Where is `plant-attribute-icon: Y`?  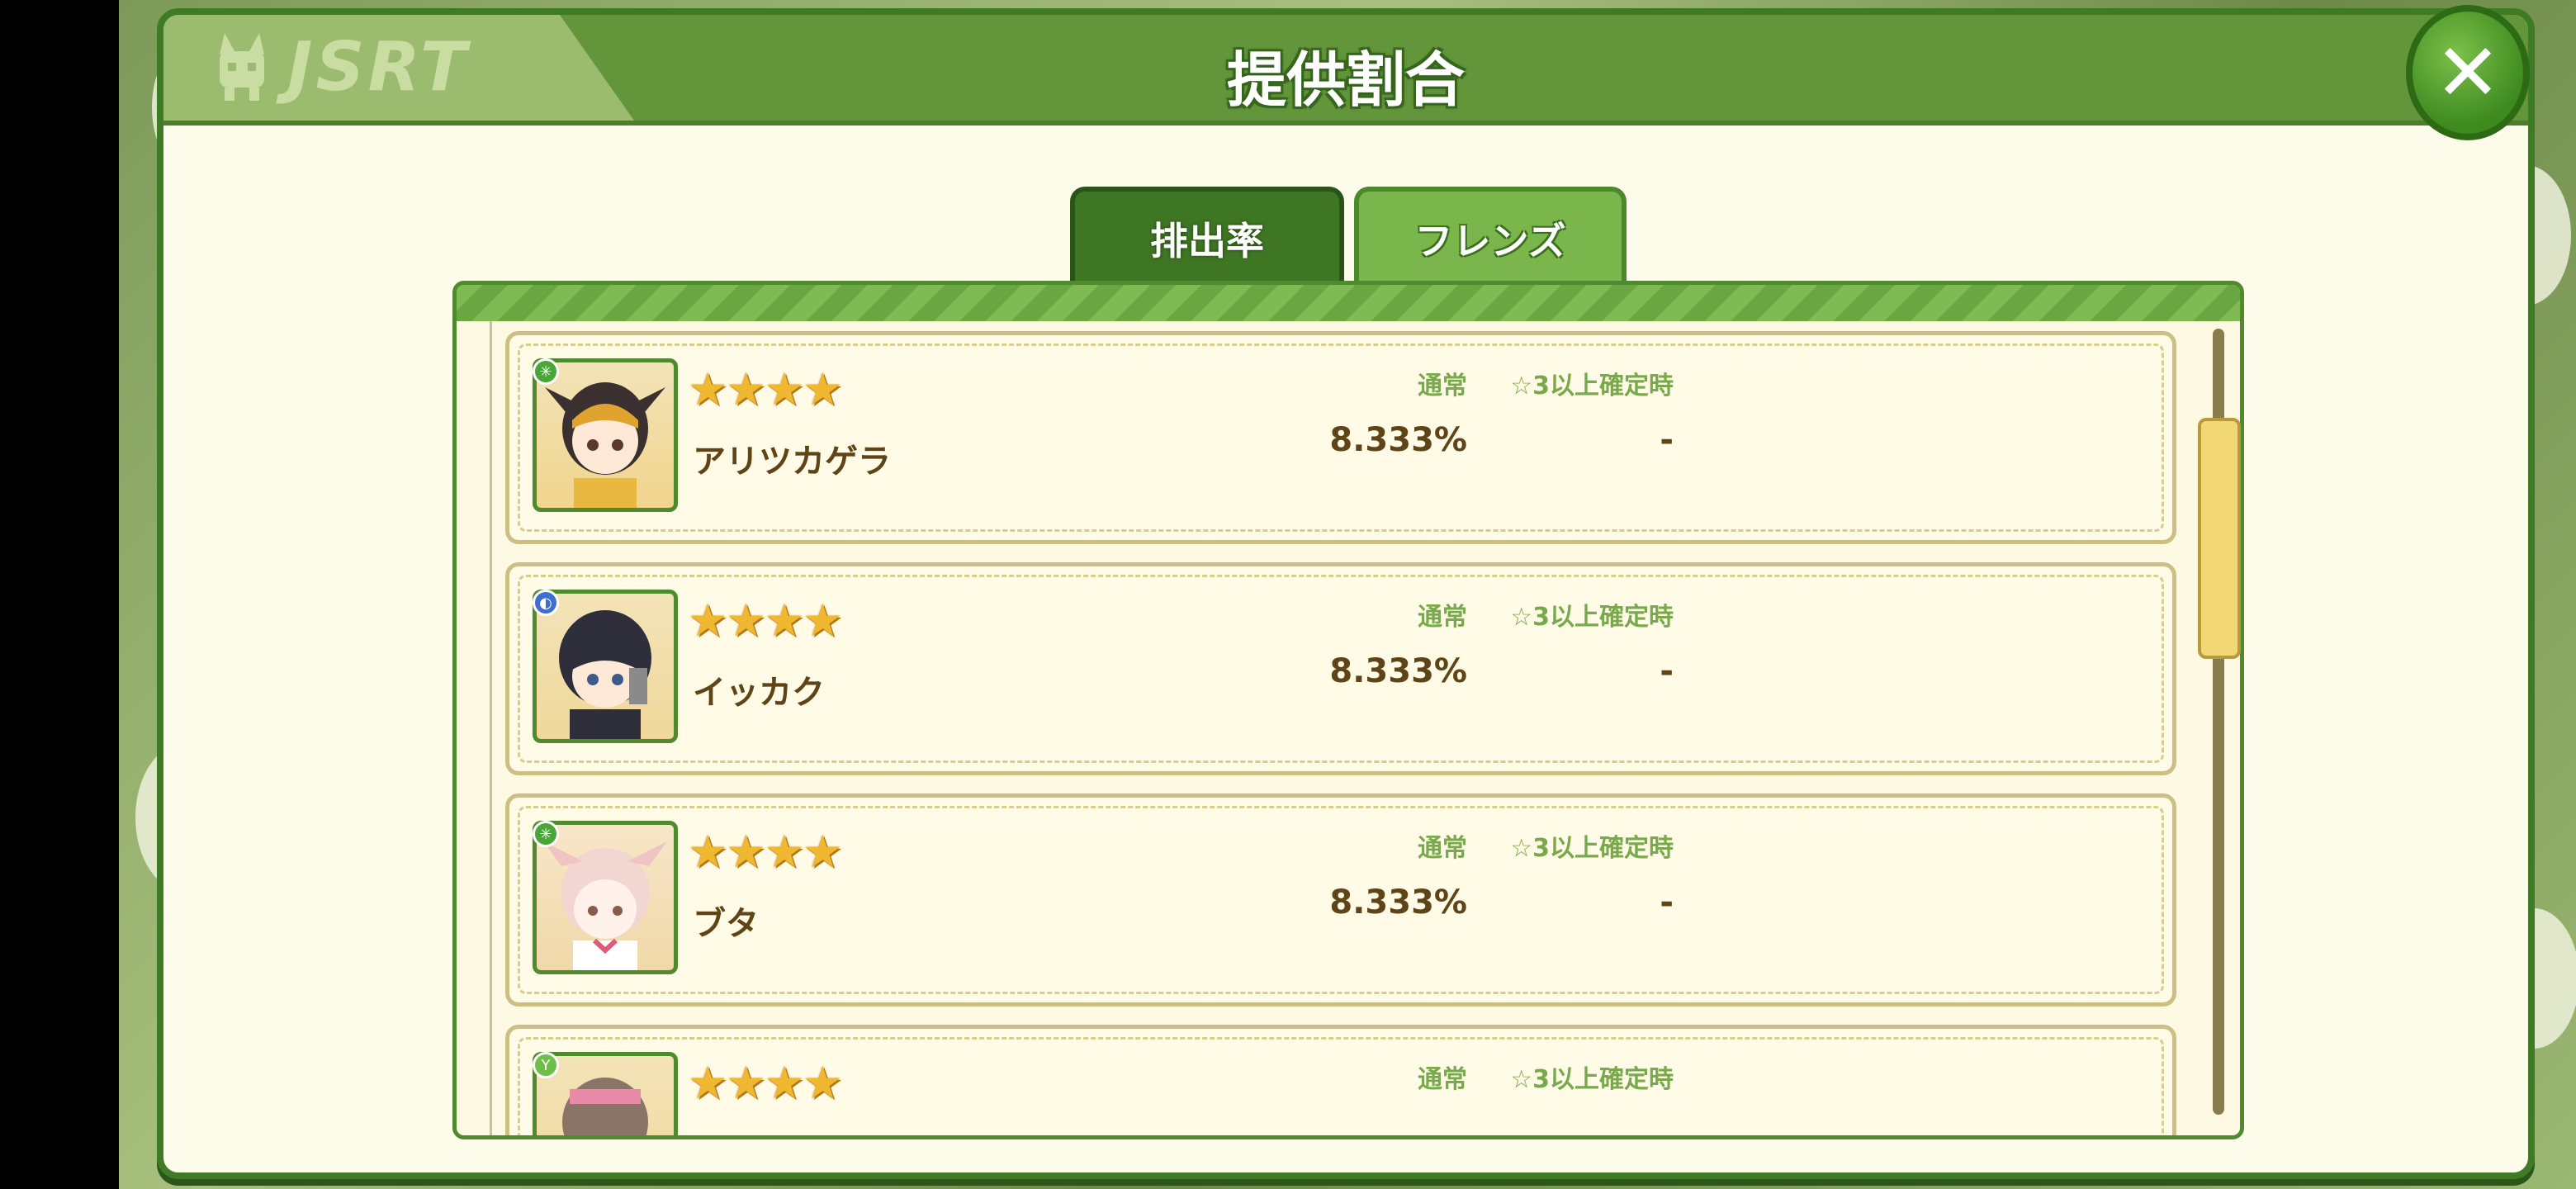
plant-attribute-icon: Y is located at coordinates (546, 1065).